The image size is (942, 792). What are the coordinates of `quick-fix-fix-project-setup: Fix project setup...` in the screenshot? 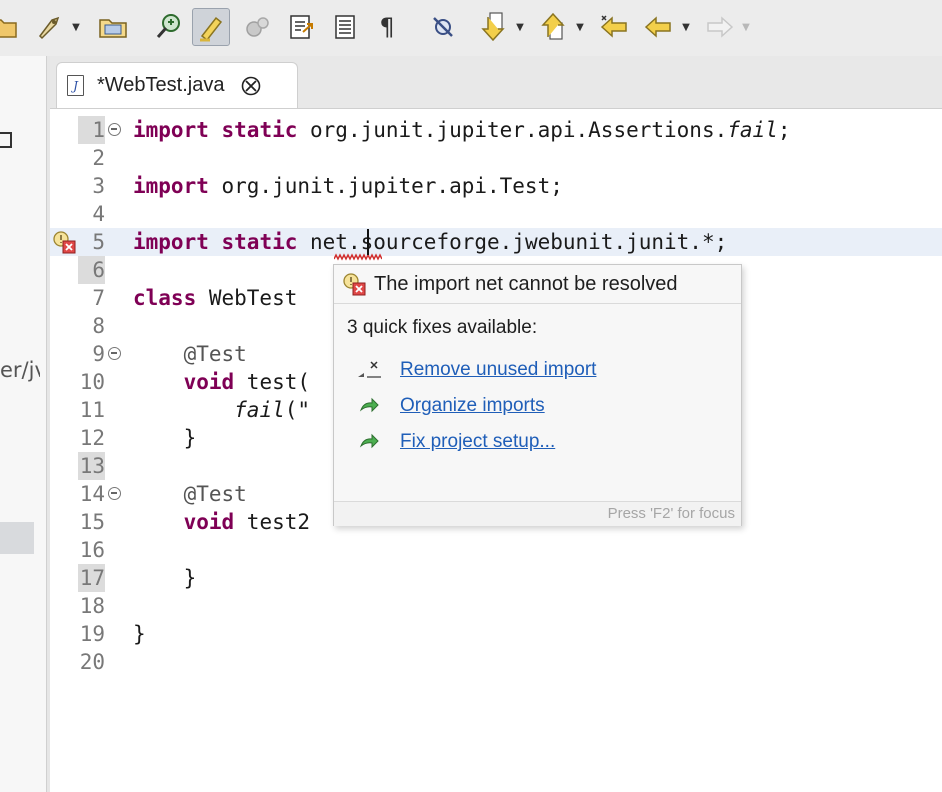 It's located at (455, 442).